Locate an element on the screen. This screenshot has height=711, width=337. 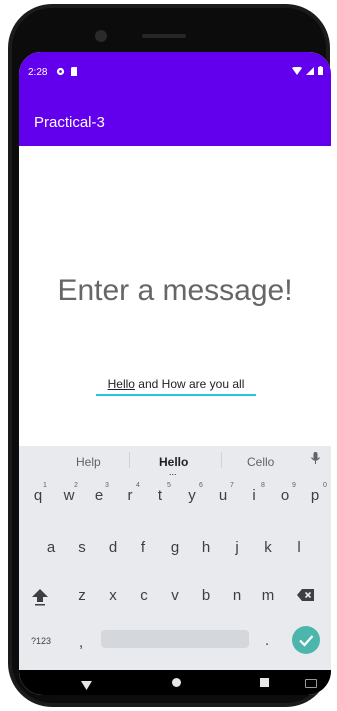
wifi-icon is located at coordinates (299, 72).